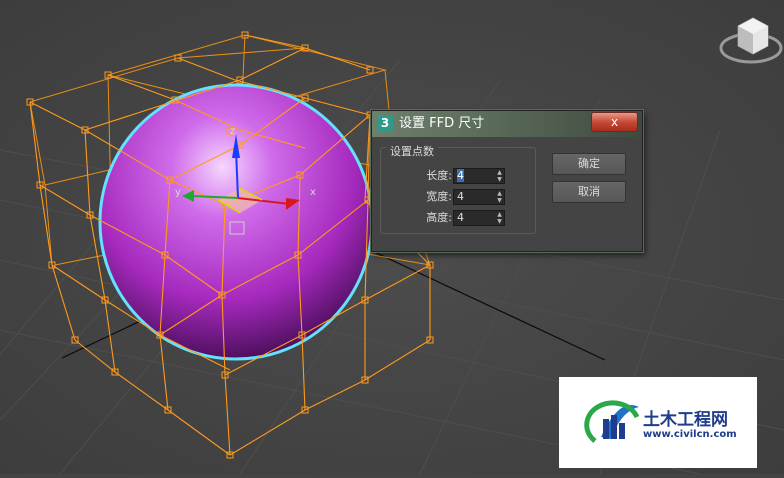 Image resolution: width=784 pixels, height=478 pixels. I want to click on width-spin-arrows-icon: ▲ ▼, so click(499, 197).